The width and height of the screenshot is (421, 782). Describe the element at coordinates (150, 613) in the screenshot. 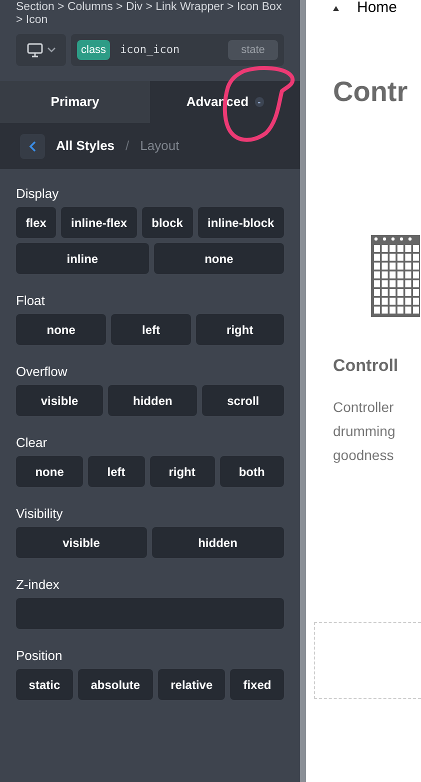

I see `input-field` at that location.